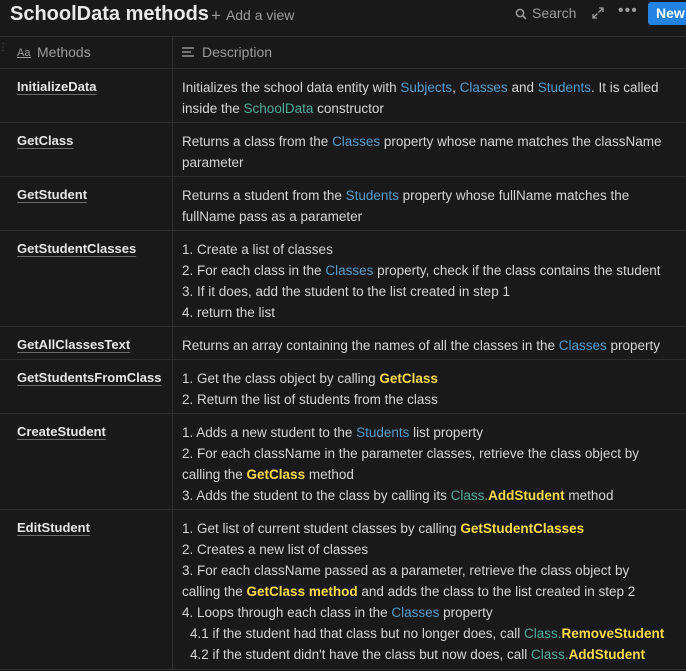 This screenshot has height=671, width=686. I want to click on column-header-methods-label: Methods, so click(64, 52).